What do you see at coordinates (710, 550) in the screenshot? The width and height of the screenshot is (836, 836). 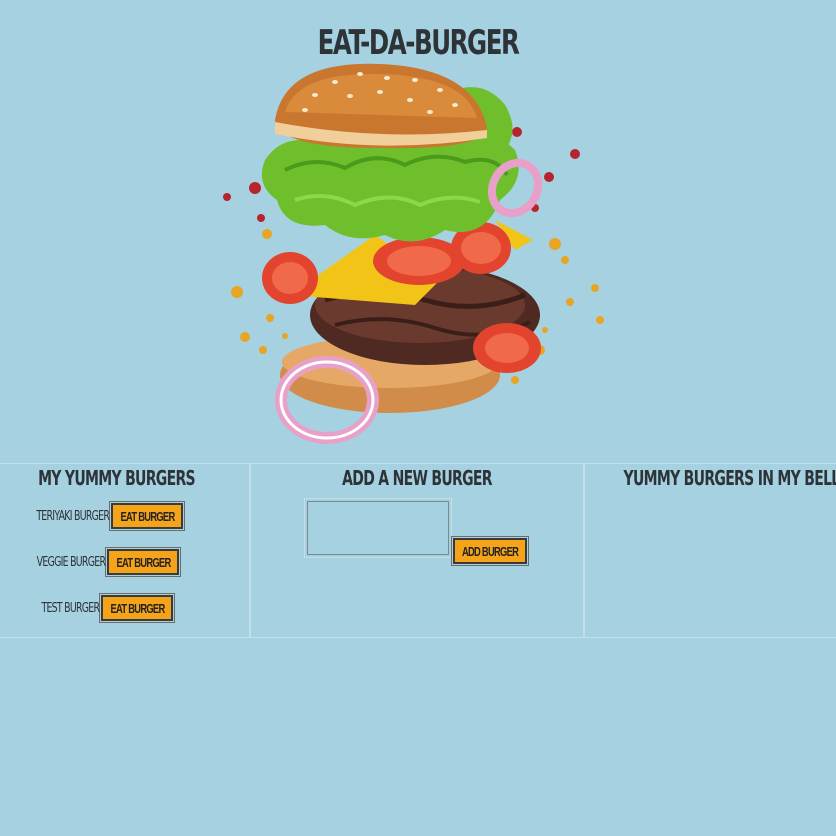 I see `belly-panel: YUMMY BURGERS IN MY BELLY` at bounding box center [710, 550].